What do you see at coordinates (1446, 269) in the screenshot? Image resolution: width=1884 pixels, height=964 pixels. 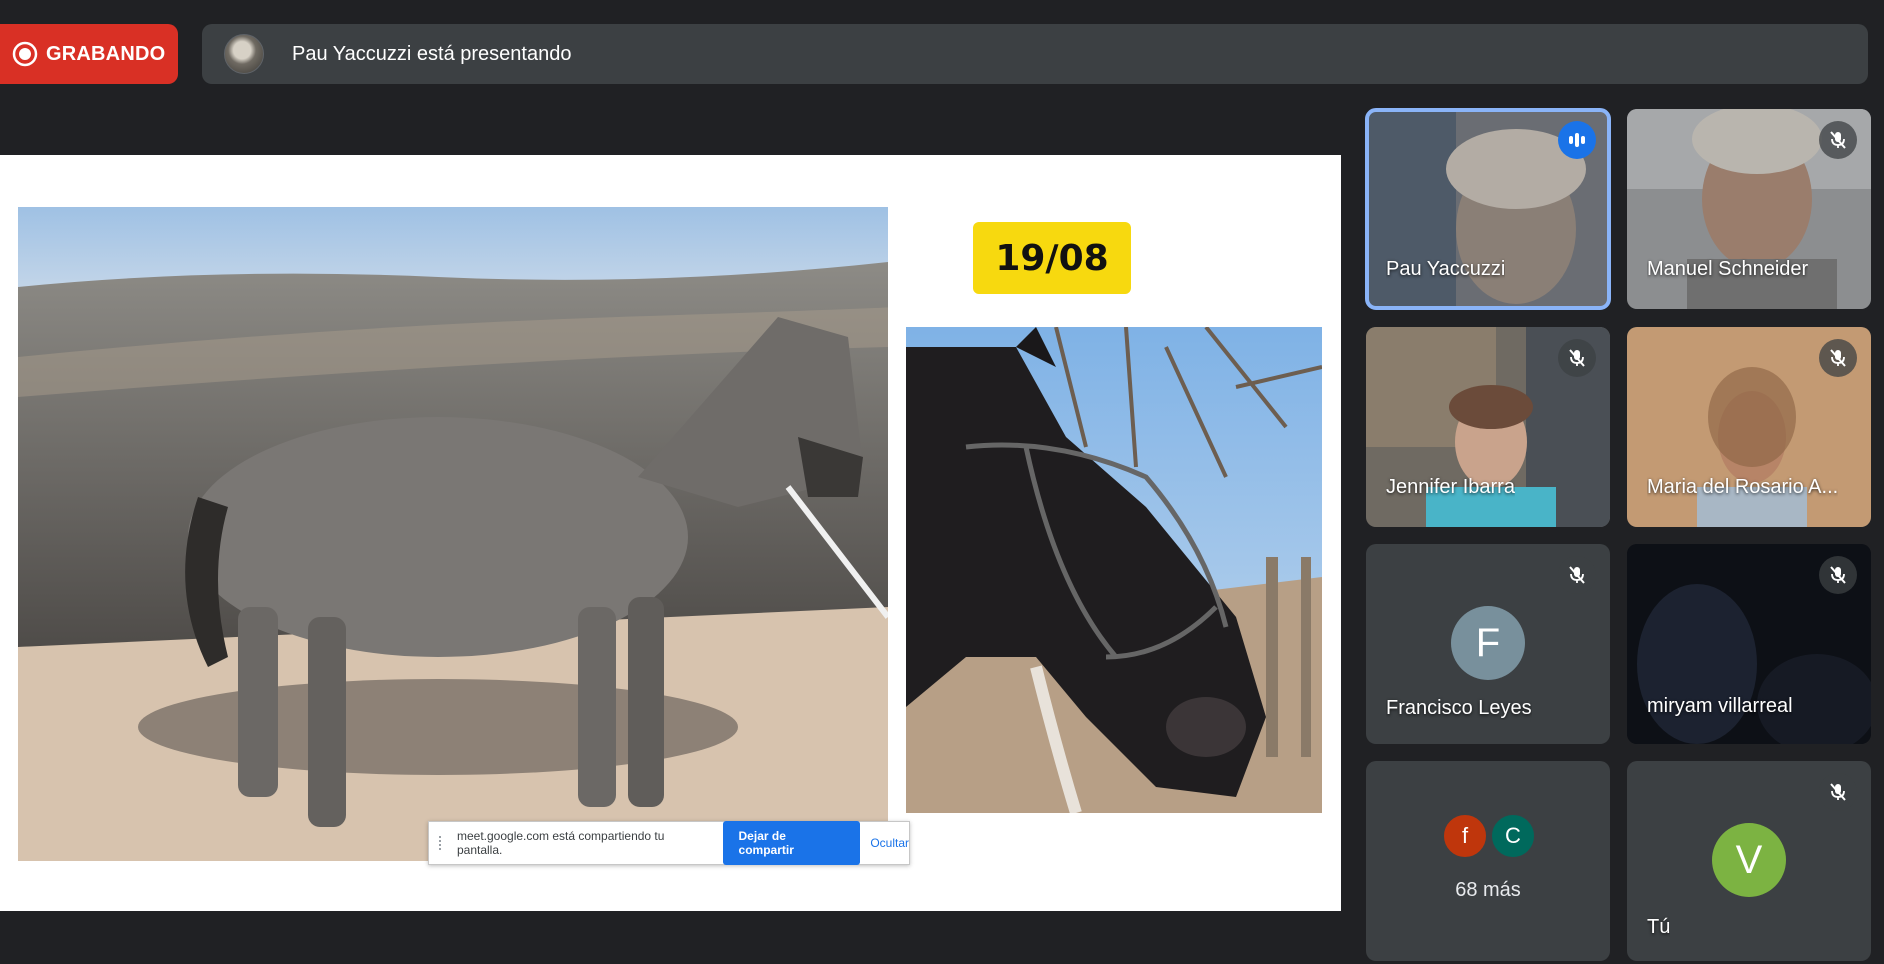 I see `participant-name: Pau Yaccuzzi` at bounding box center [1446, 269].